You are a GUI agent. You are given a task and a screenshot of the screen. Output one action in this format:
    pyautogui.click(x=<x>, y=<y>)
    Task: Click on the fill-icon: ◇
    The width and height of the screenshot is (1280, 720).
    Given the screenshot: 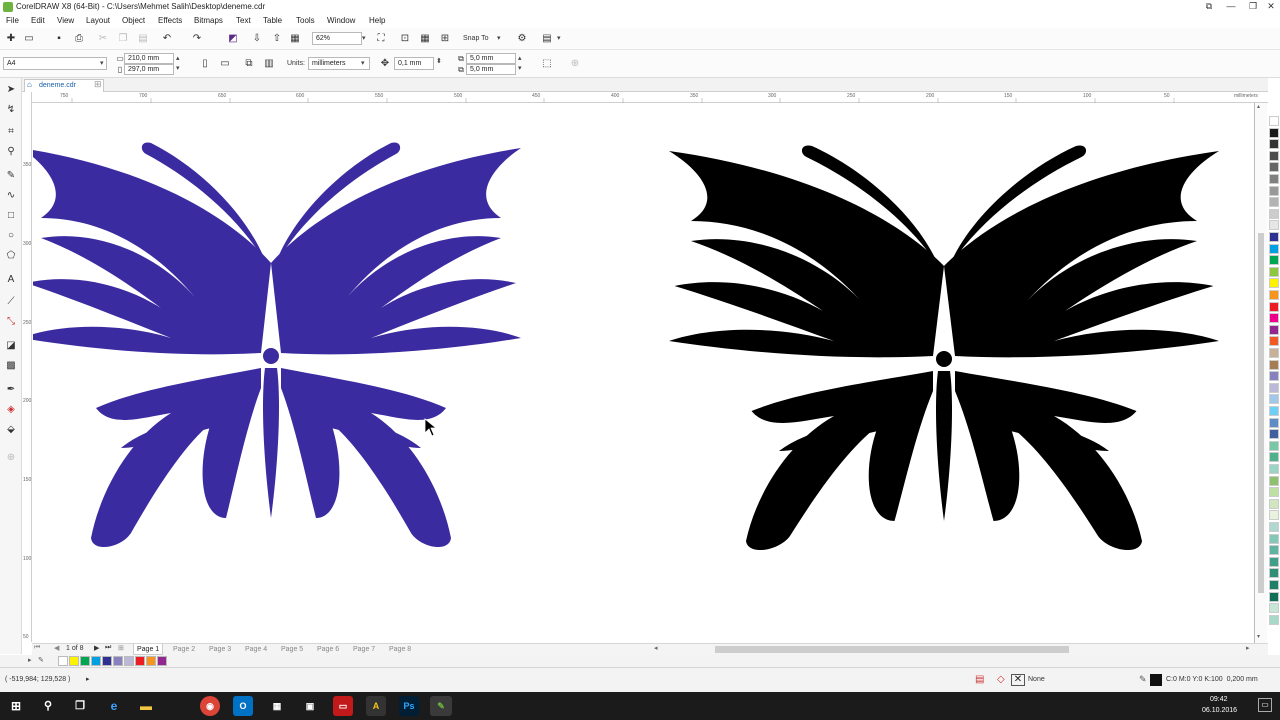 What is the action you would take?
    pyautogui.click(x=1001, y=679)
    